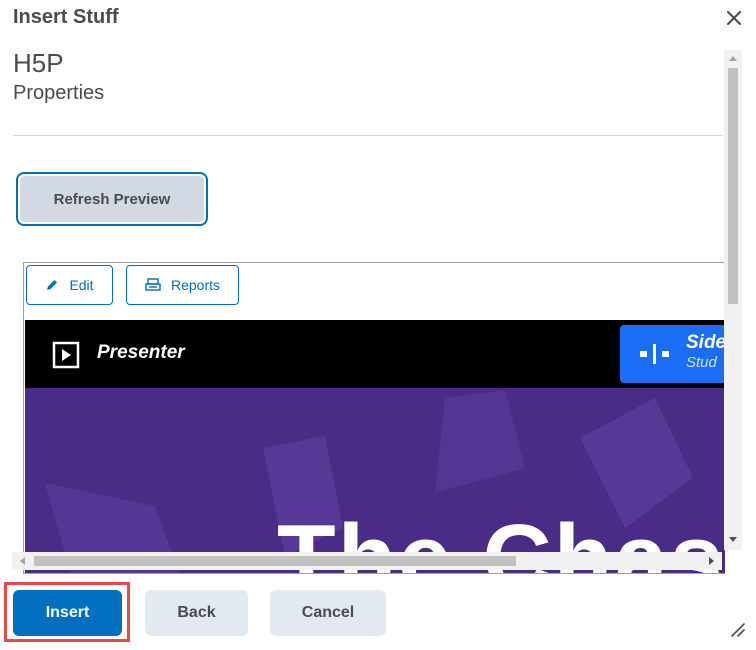  I want to click on vertical-scrollbar, so click(733, 300).